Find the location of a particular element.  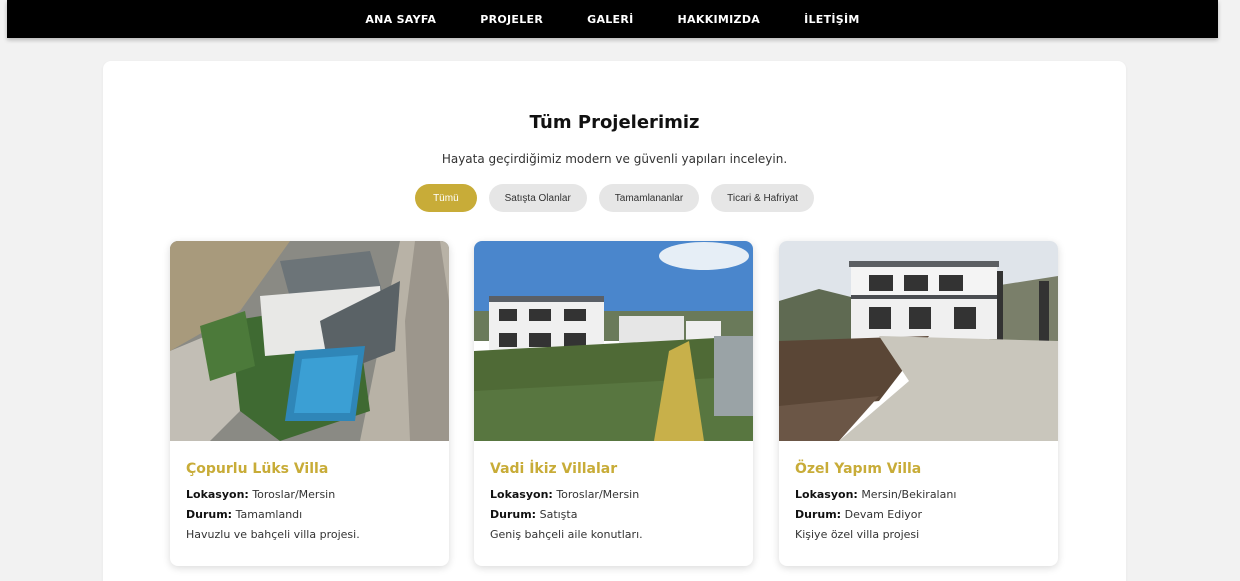

nav-gallery-link: GALERİ is located at coordinates (610, 19).